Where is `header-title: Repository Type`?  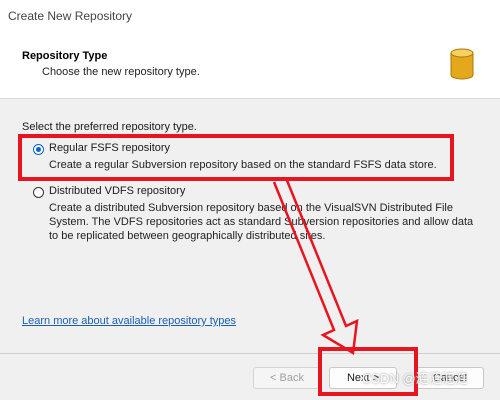
header-title: Repository Type is located at coordinates (65, 56).